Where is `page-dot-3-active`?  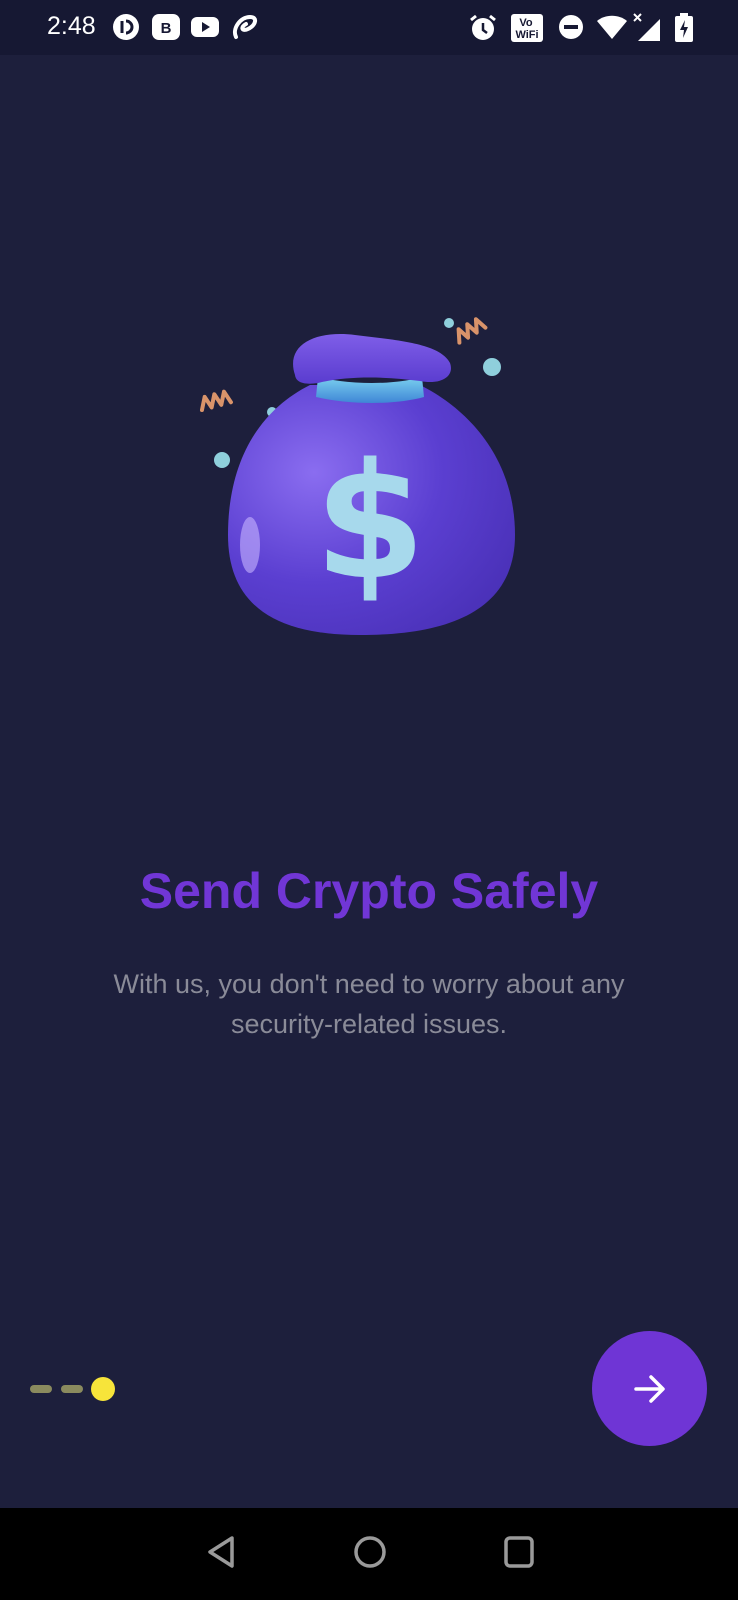
page-dot-3-active is located at coordinates (103, 1389).